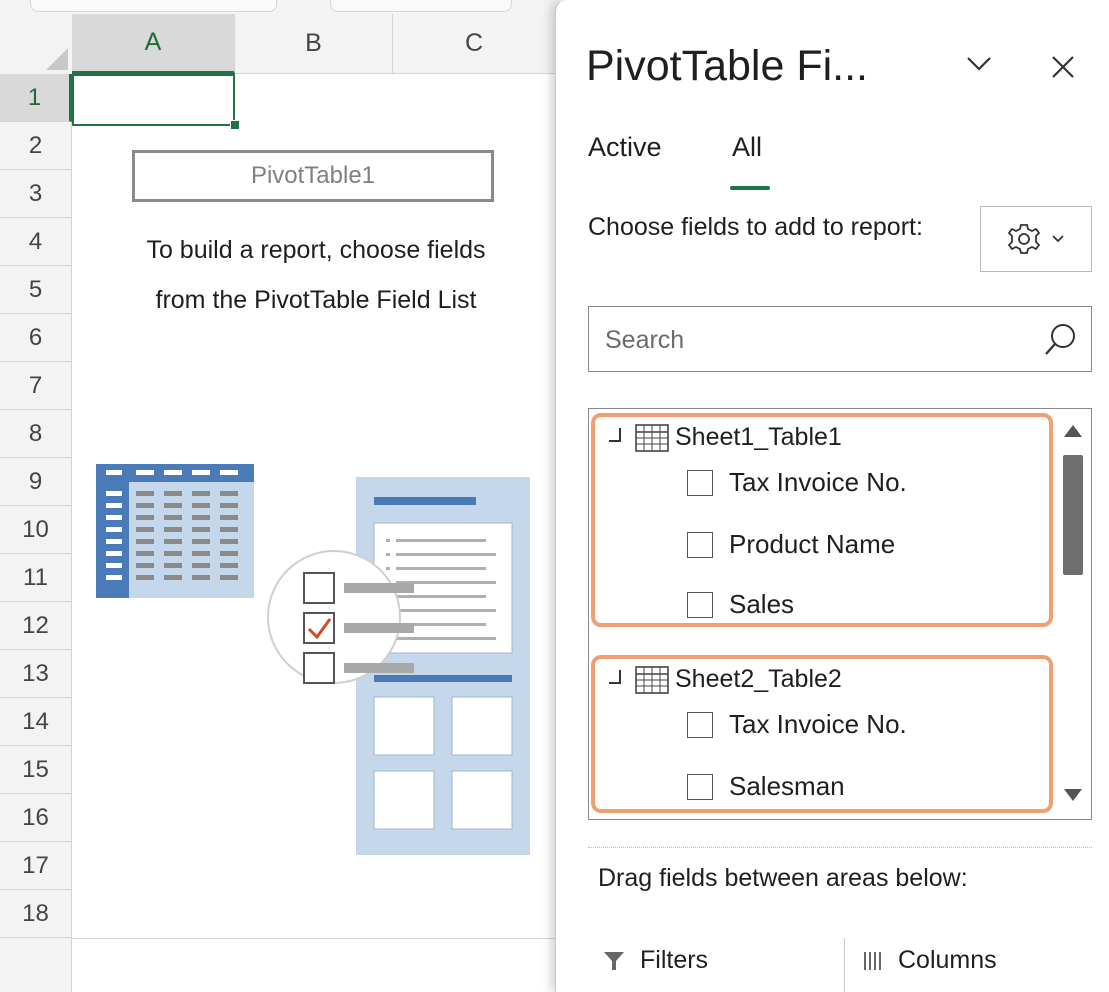  I want to click on selected-cell-a1, so click(153, 100).